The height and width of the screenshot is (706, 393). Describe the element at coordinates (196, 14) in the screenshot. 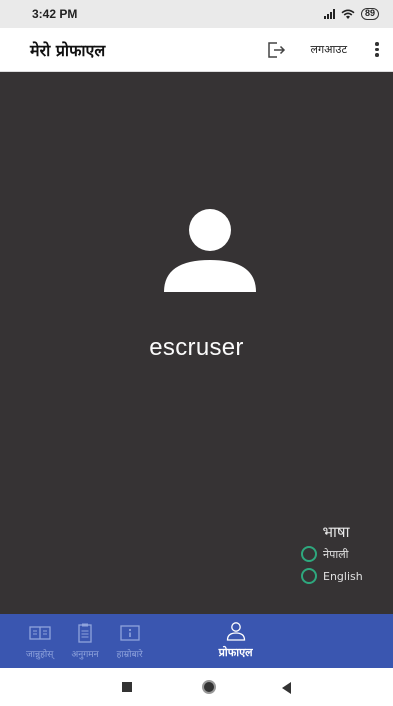

I see `status-bar: 3:42 PM 89` at that location.